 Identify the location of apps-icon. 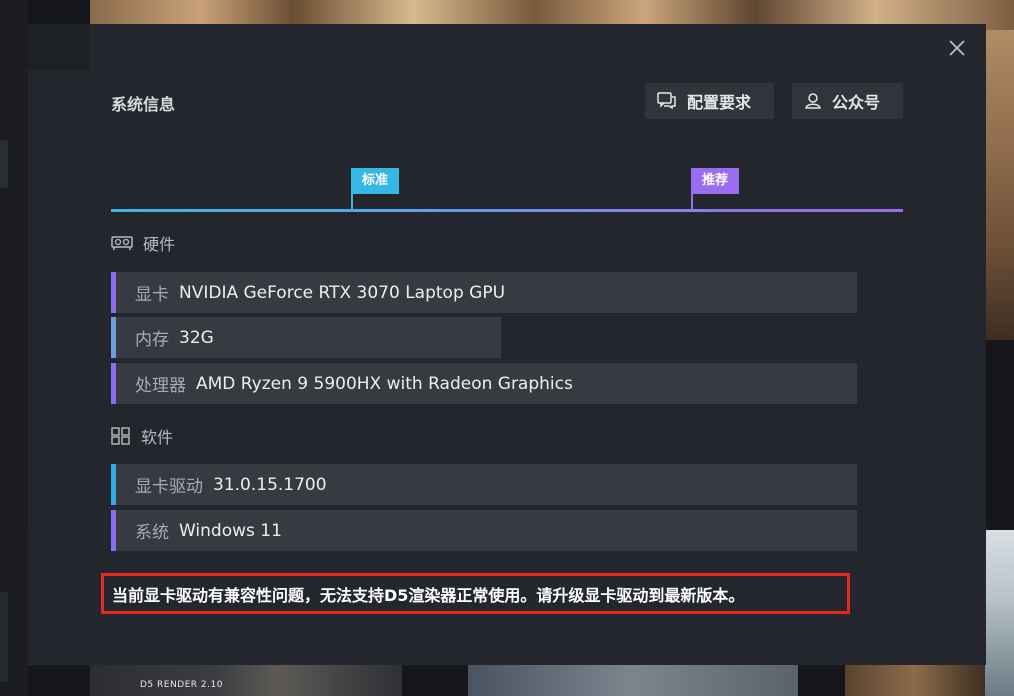
(120, 436).